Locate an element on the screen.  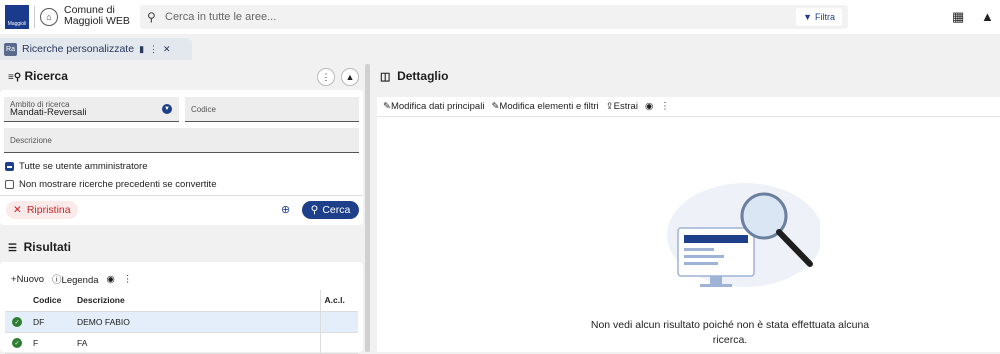
legend-button: ⓘLegenda is located at coordinates (75, 279).